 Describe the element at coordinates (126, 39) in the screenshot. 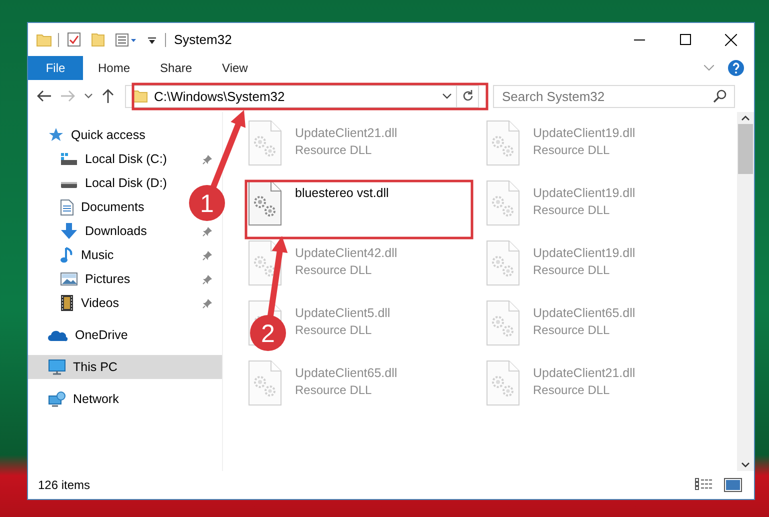

I see `view-list-icon` at that location.